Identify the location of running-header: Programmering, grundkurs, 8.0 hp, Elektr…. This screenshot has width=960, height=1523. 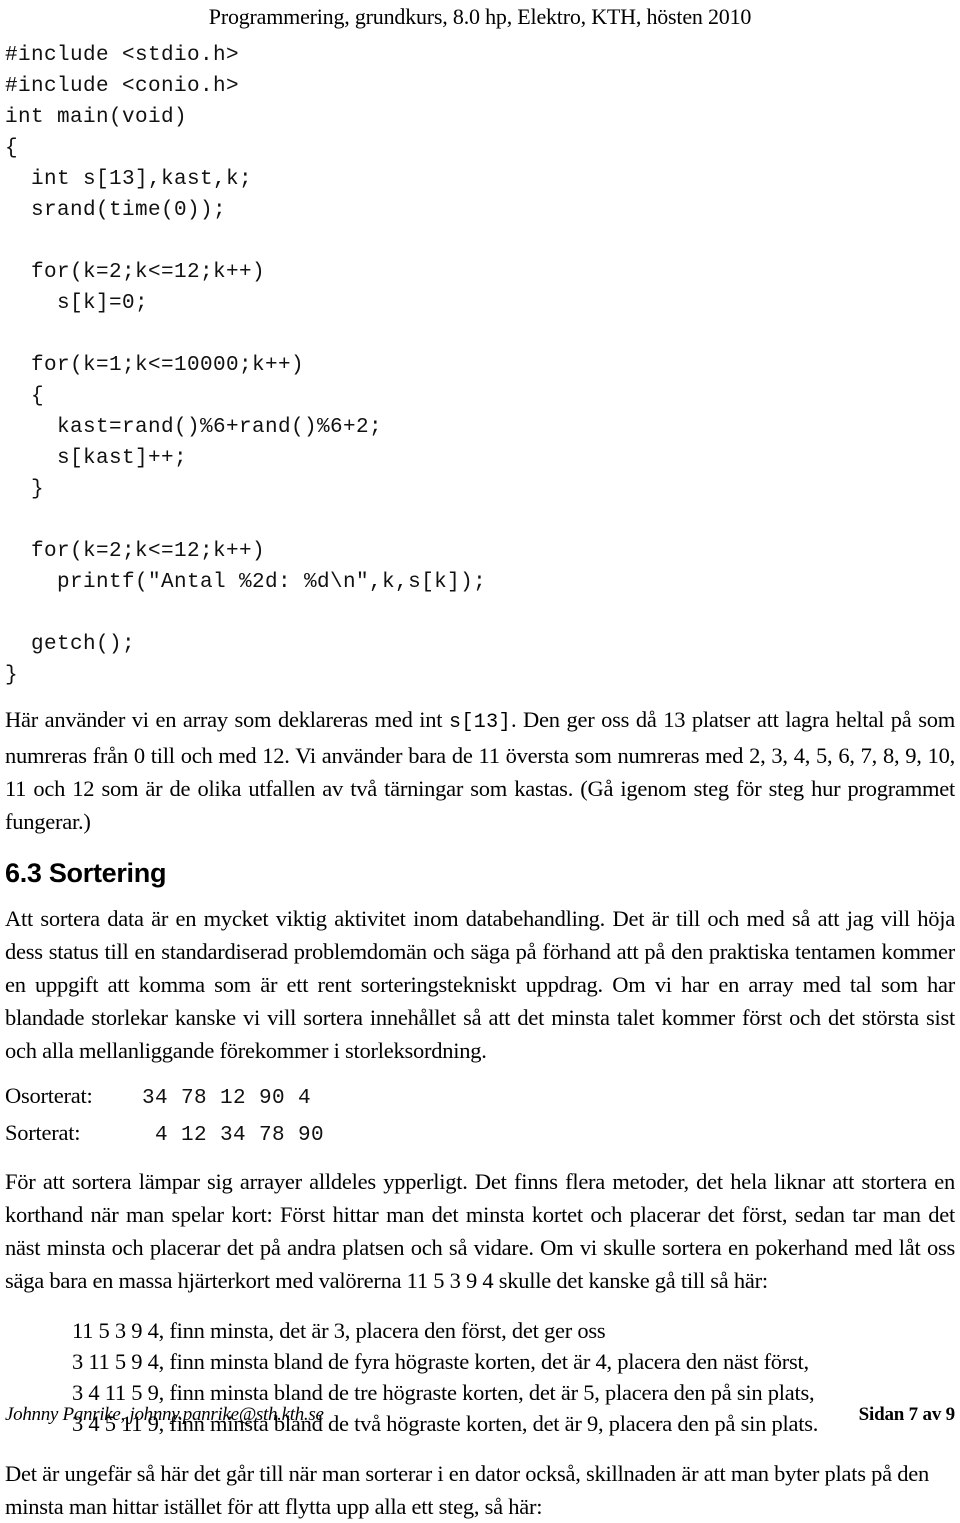
(480, 16).